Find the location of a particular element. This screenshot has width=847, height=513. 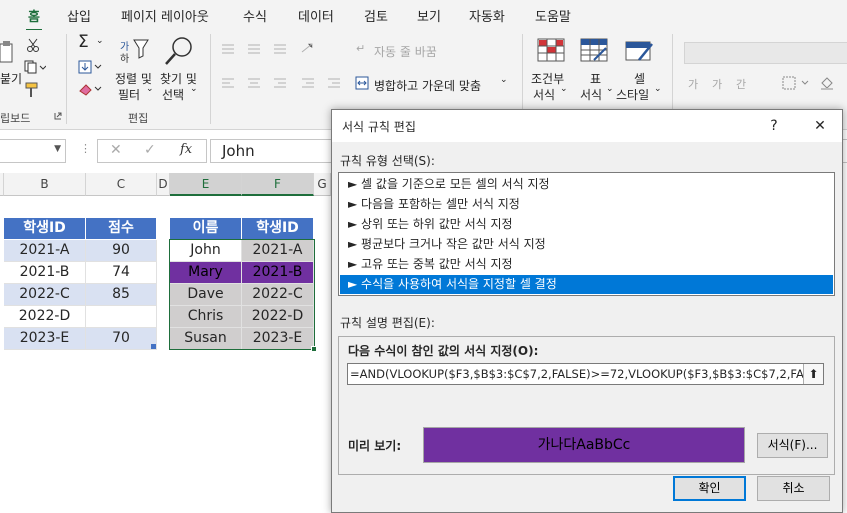

borders-icon is located at coordinates (797, 83).